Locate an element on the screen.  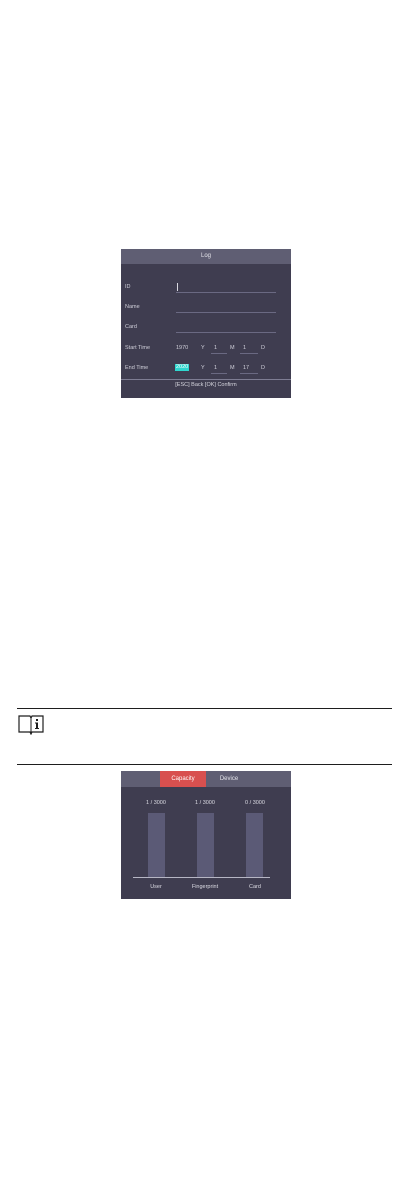
capacity-tab-bar: Capacity Device is located at coordinates (206, 779).